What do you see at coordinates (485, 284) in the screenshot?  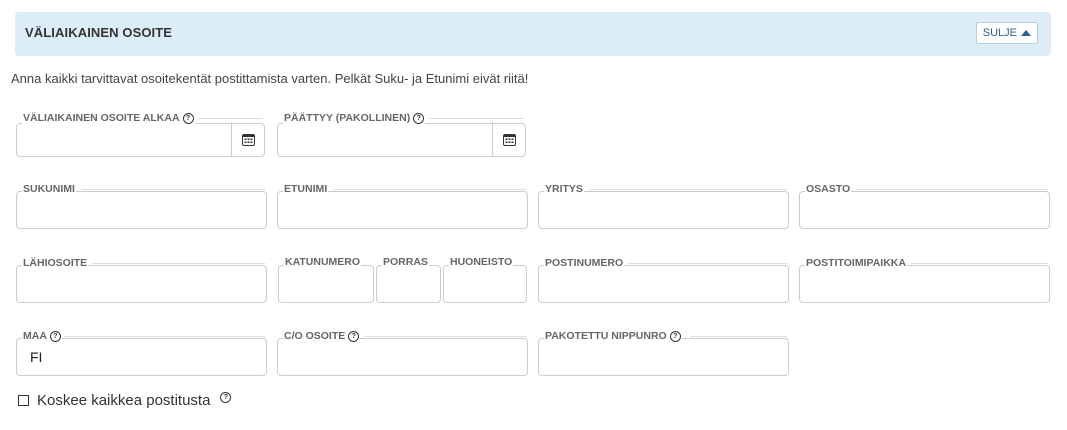 I see `apartment-input` at bounding box center [485, 284].